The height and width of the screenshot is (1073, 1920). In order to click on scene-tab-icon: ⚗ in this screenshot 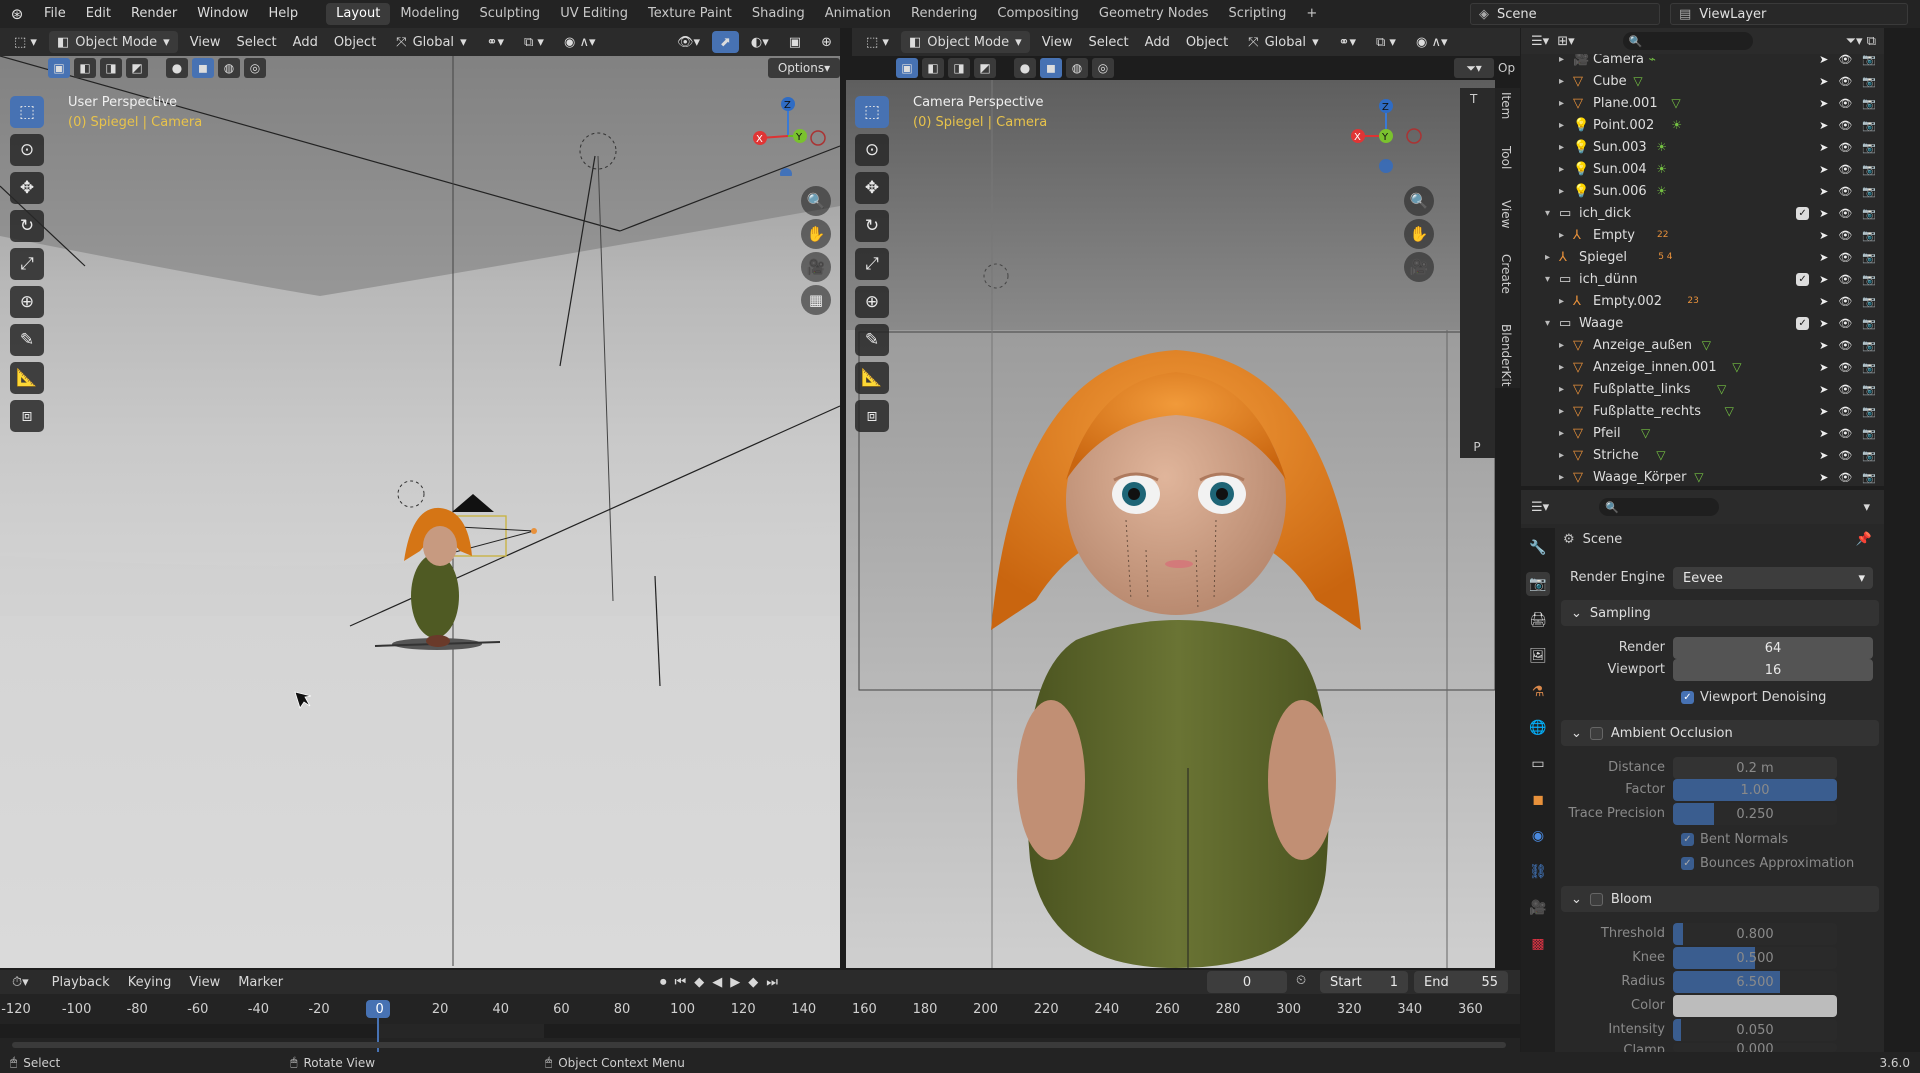, I will do `click(1538, 692)`.